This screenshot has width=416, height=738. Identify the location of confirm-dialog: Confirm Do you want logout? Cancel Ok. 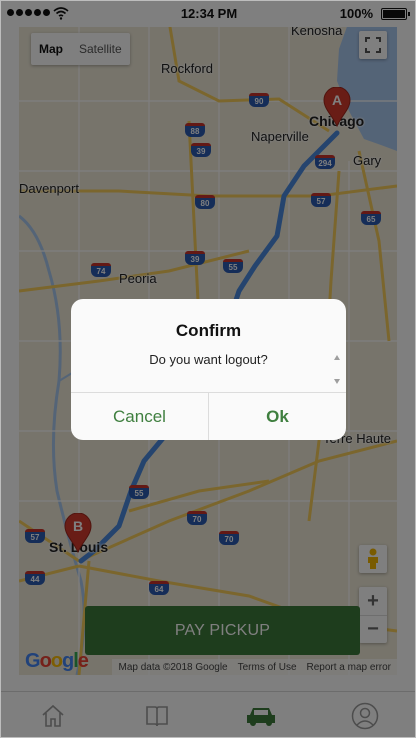
(208, 369).